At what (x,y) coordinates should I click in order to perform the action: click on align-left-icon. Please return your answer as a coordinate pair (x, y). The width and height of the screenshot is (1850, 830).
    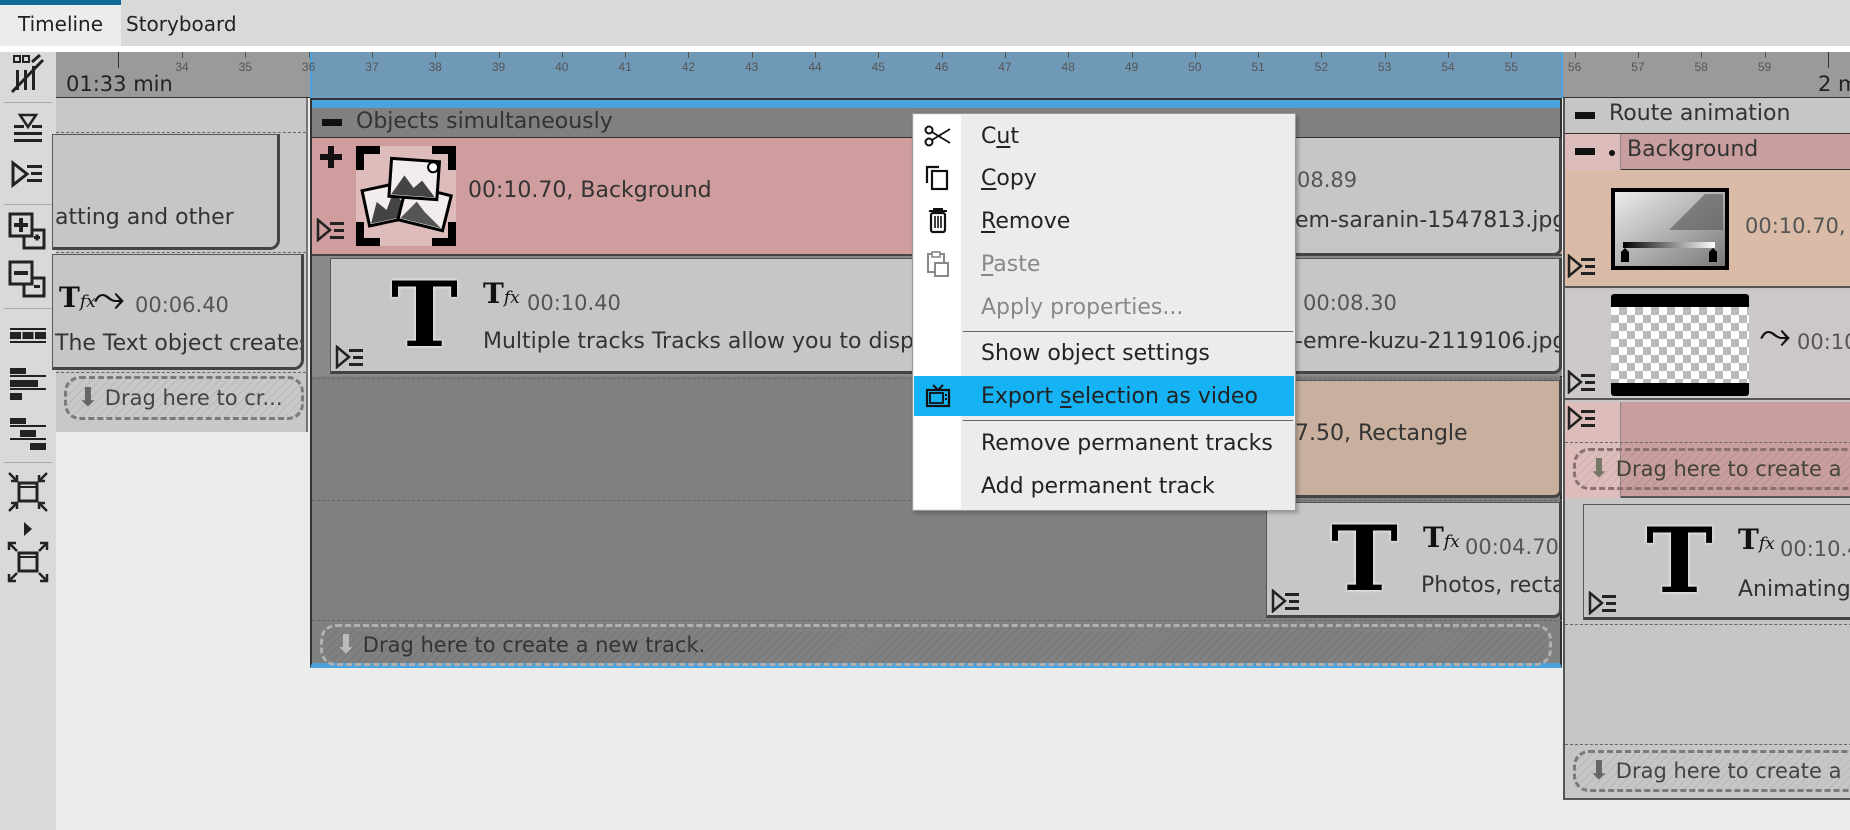
    Looking at the image, I should click on (28, 384).